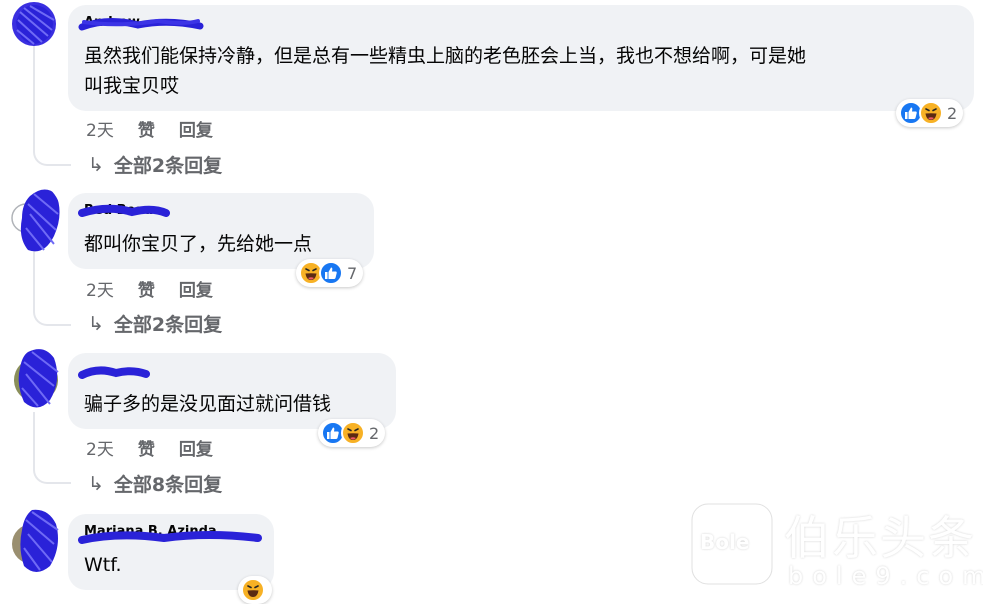 This screenshot has height=604, width=983. I want to click on like-icon, so click(331, 273).